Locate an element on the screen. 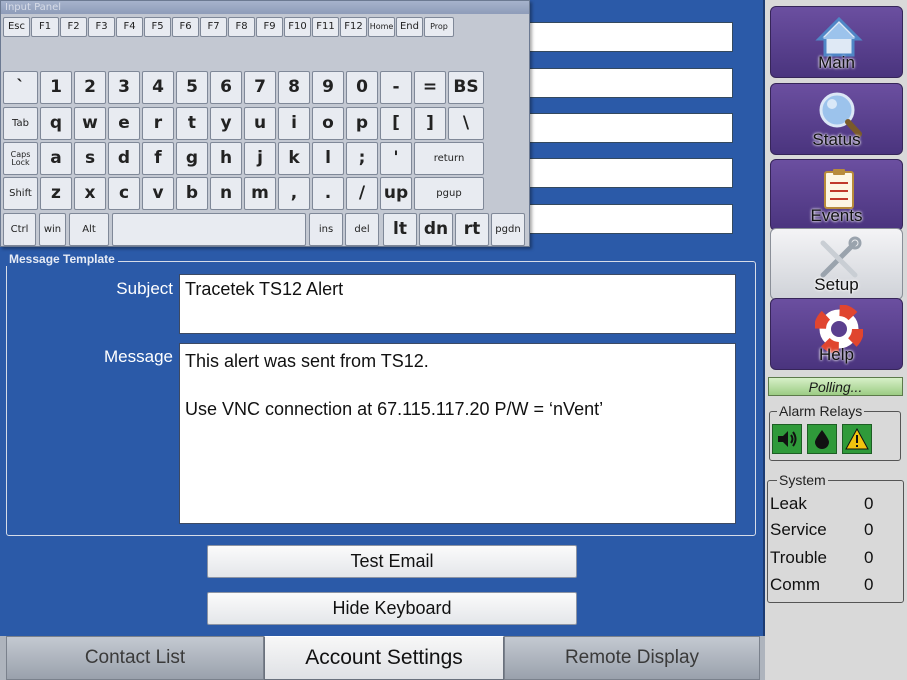  key-space is located at coordinates (209, 229).